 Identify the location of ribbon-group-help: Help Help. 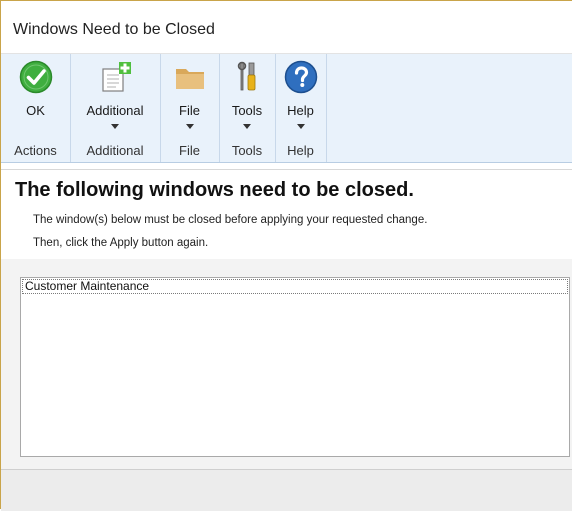
(301, 108).